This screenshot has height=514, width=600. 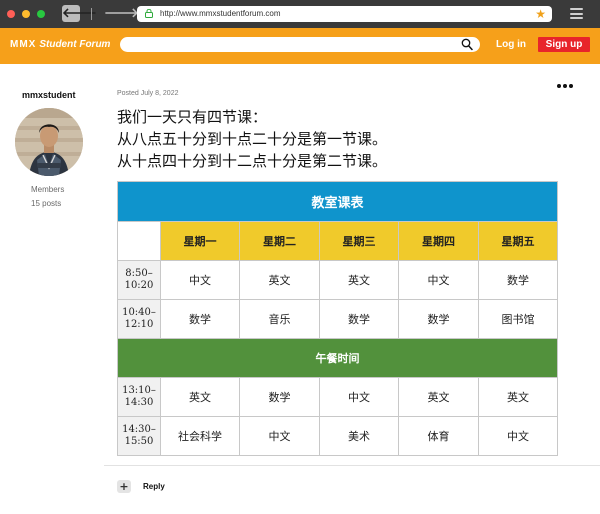 I want to click on table-row: 13:10– 14:30 英文 数学 中文 英文 英文, so click(x=338, y=397).